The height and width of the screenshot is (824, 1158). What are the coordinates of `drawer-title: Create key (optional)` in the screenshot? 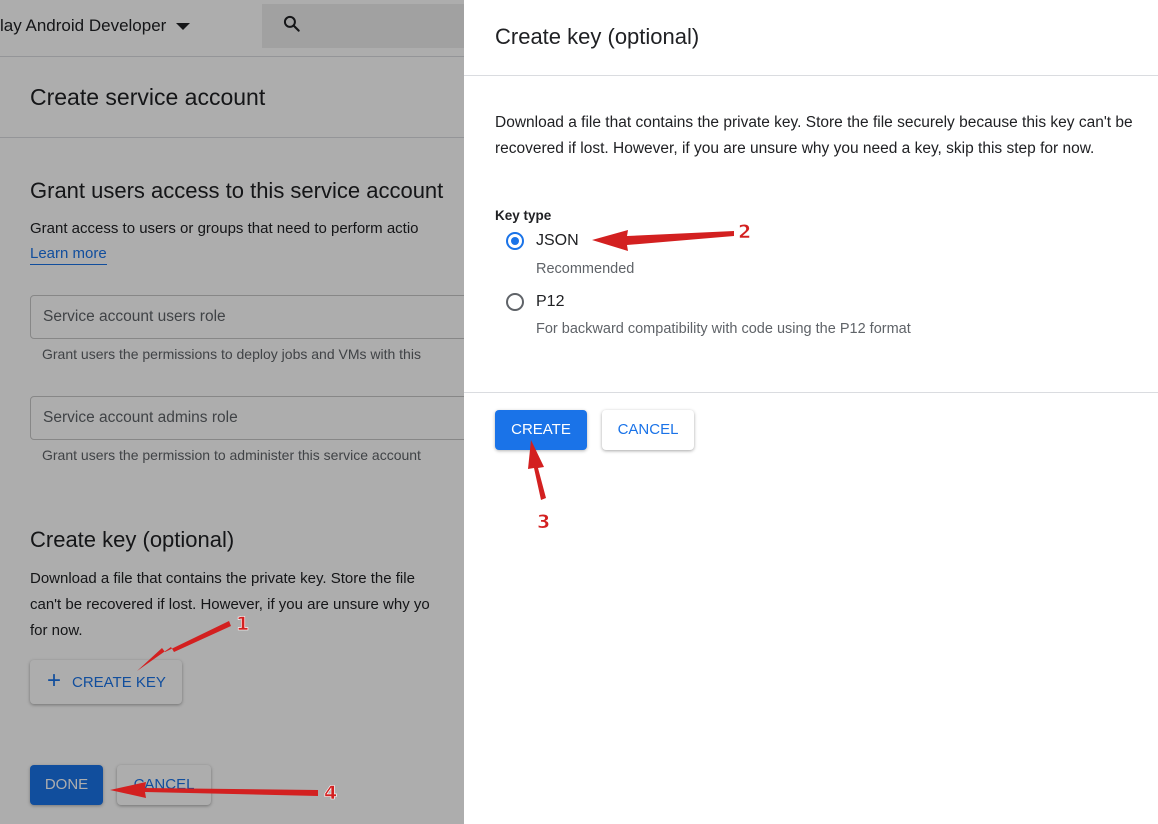 It's located at (597, 36).